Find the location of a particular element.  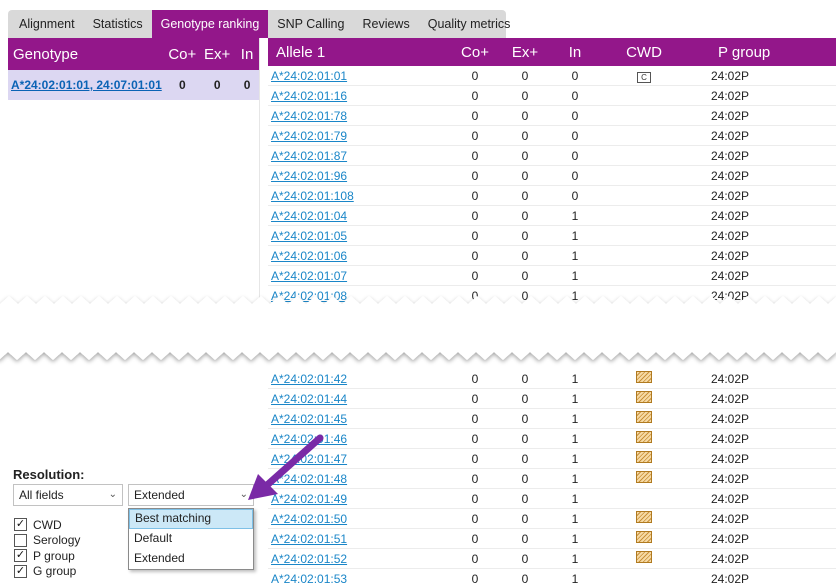

tab-snp-calling: SNP Calling is located at coordinates (310, 24).